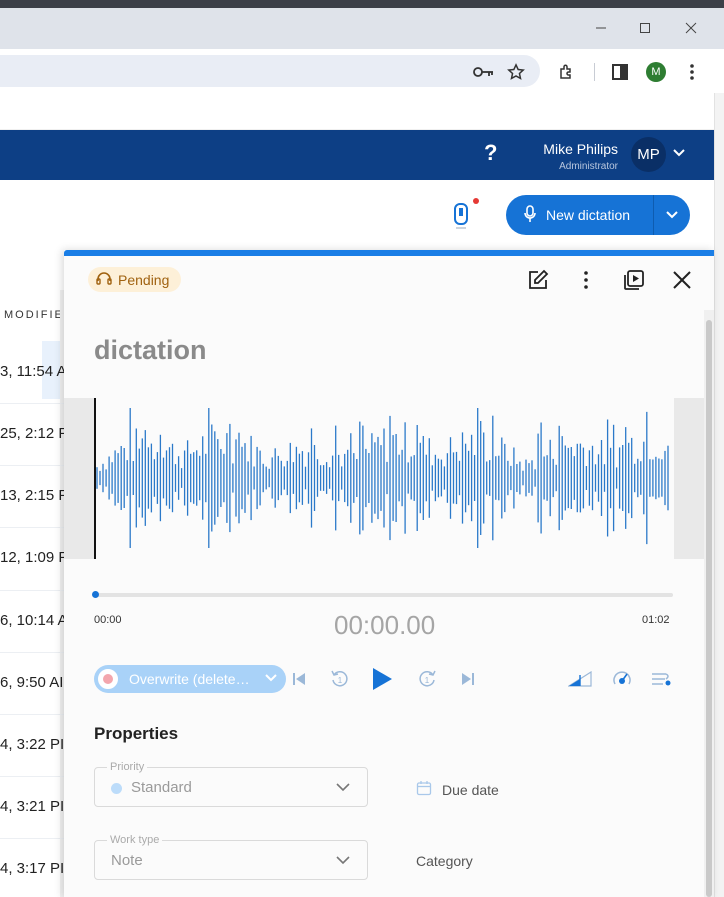 The width and height of the screenshot is (724, 897). Describe the element at coordinates (382, 679) in the screenshot. I see `play-icon` at that location.